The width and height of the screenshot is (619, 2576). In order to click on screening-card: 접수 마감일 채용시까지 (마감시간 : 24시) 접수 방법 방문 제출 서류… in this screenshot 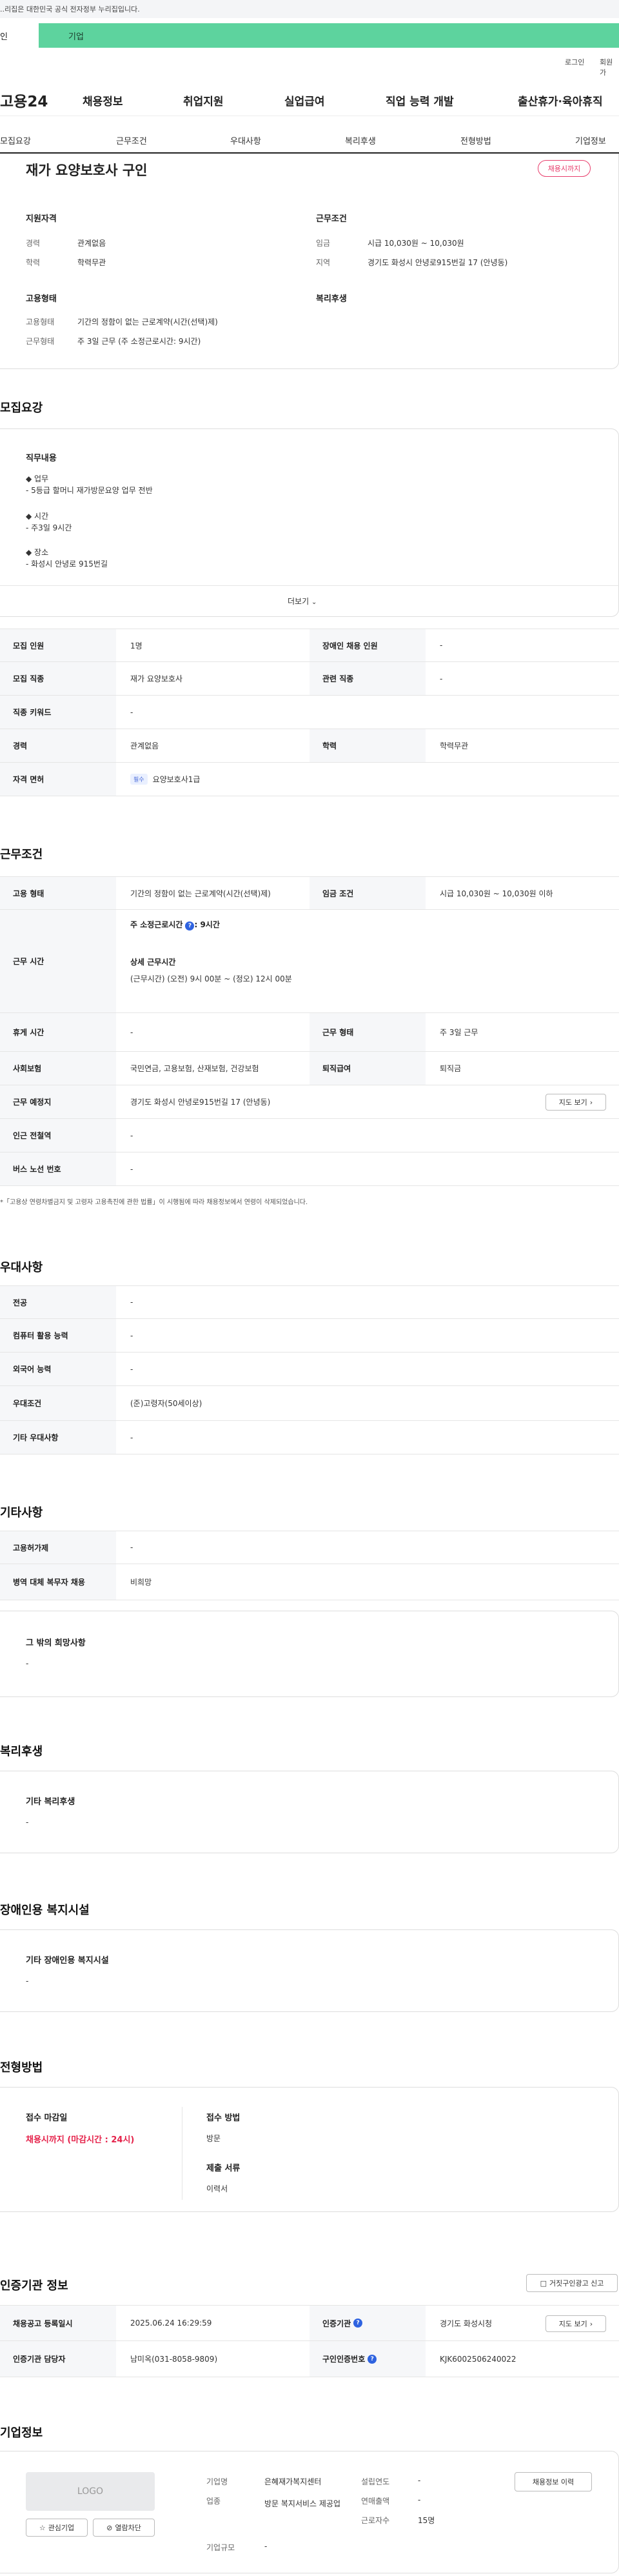, I will do `click(309, 2149)`.